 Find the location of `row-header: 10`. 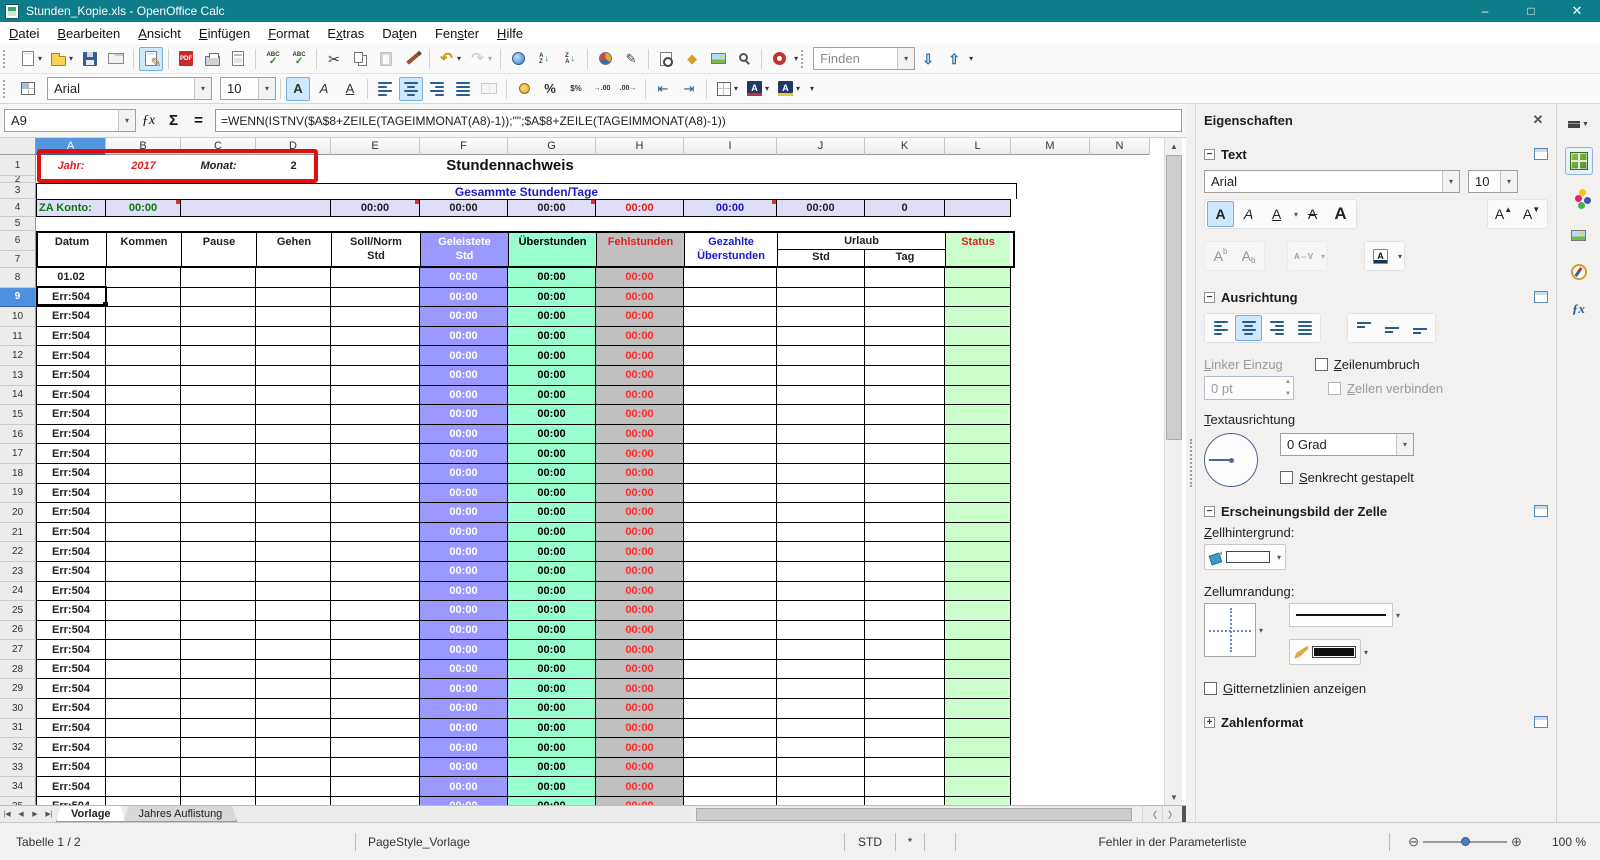

row-header: 10 is located at coordinates (18, 317).